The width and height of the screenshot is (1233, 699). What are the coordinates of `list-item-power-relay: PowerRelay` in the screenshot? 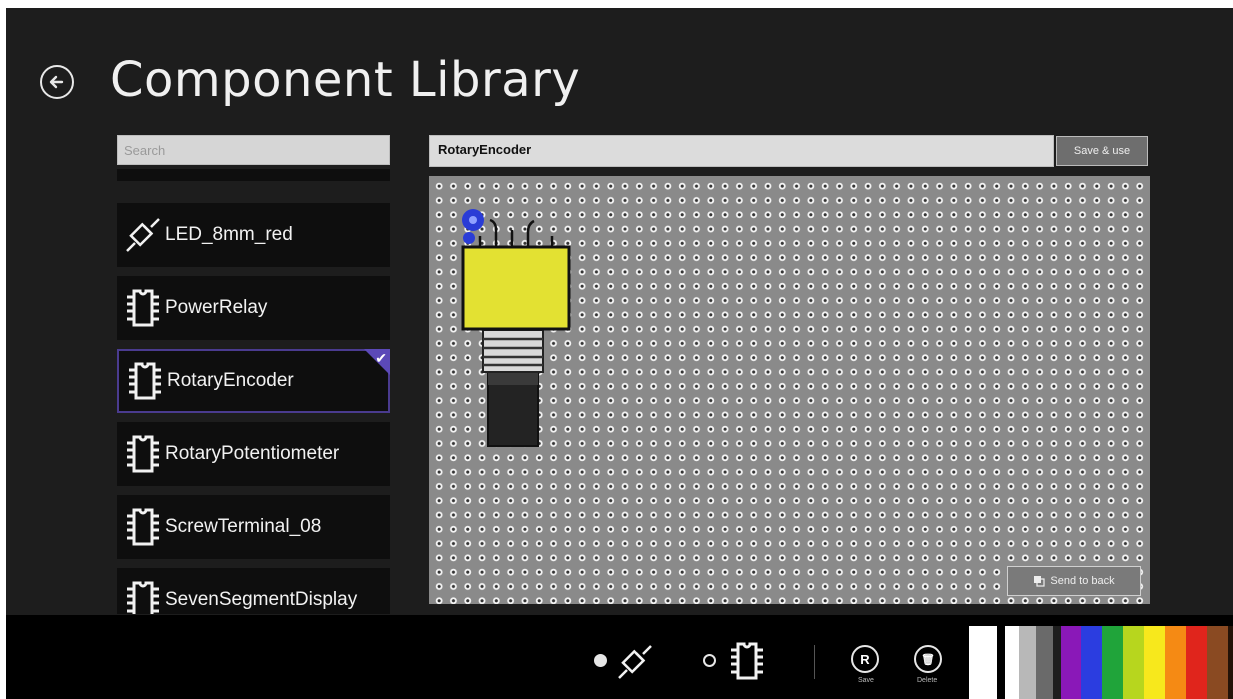 It's located at (253, 308).